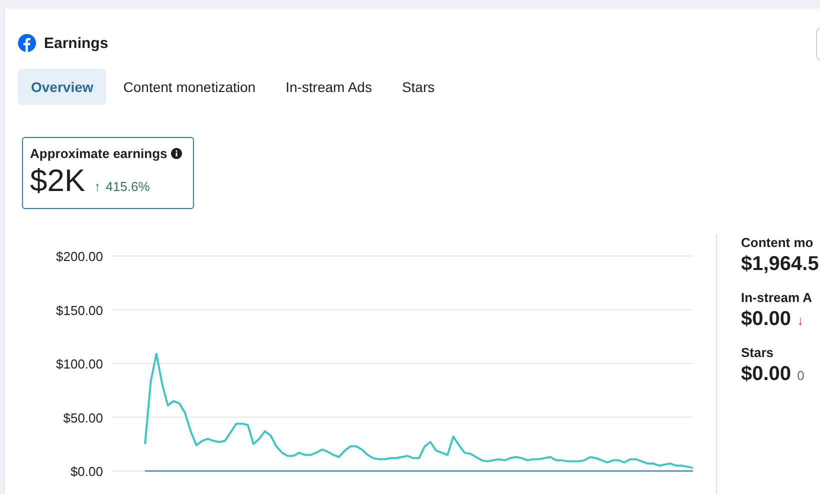  What do you see at coordinates (777, 242) in the screenshot?
I see `breakdown-label: Content mo` at bounding box center [777, 242].